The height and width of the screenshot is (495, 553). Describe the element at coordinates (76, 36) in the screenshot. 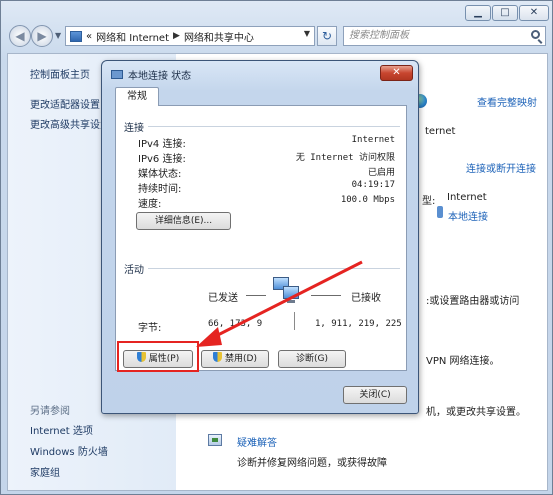

I see `control-panel-icon` at that location.